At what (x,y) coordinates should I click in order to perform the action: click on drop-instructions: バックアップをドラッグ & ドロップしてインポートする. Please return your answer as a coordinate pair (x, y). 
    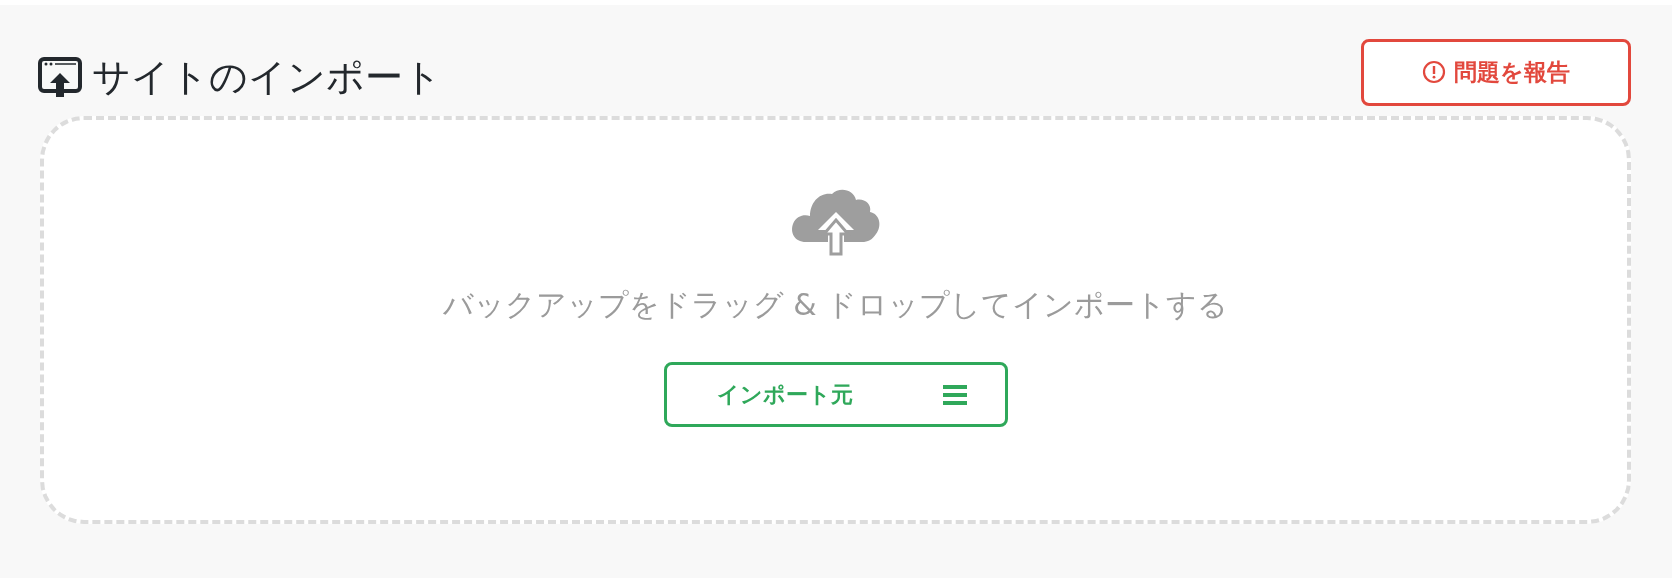
    Looking at the image, I should click on (835, 305).